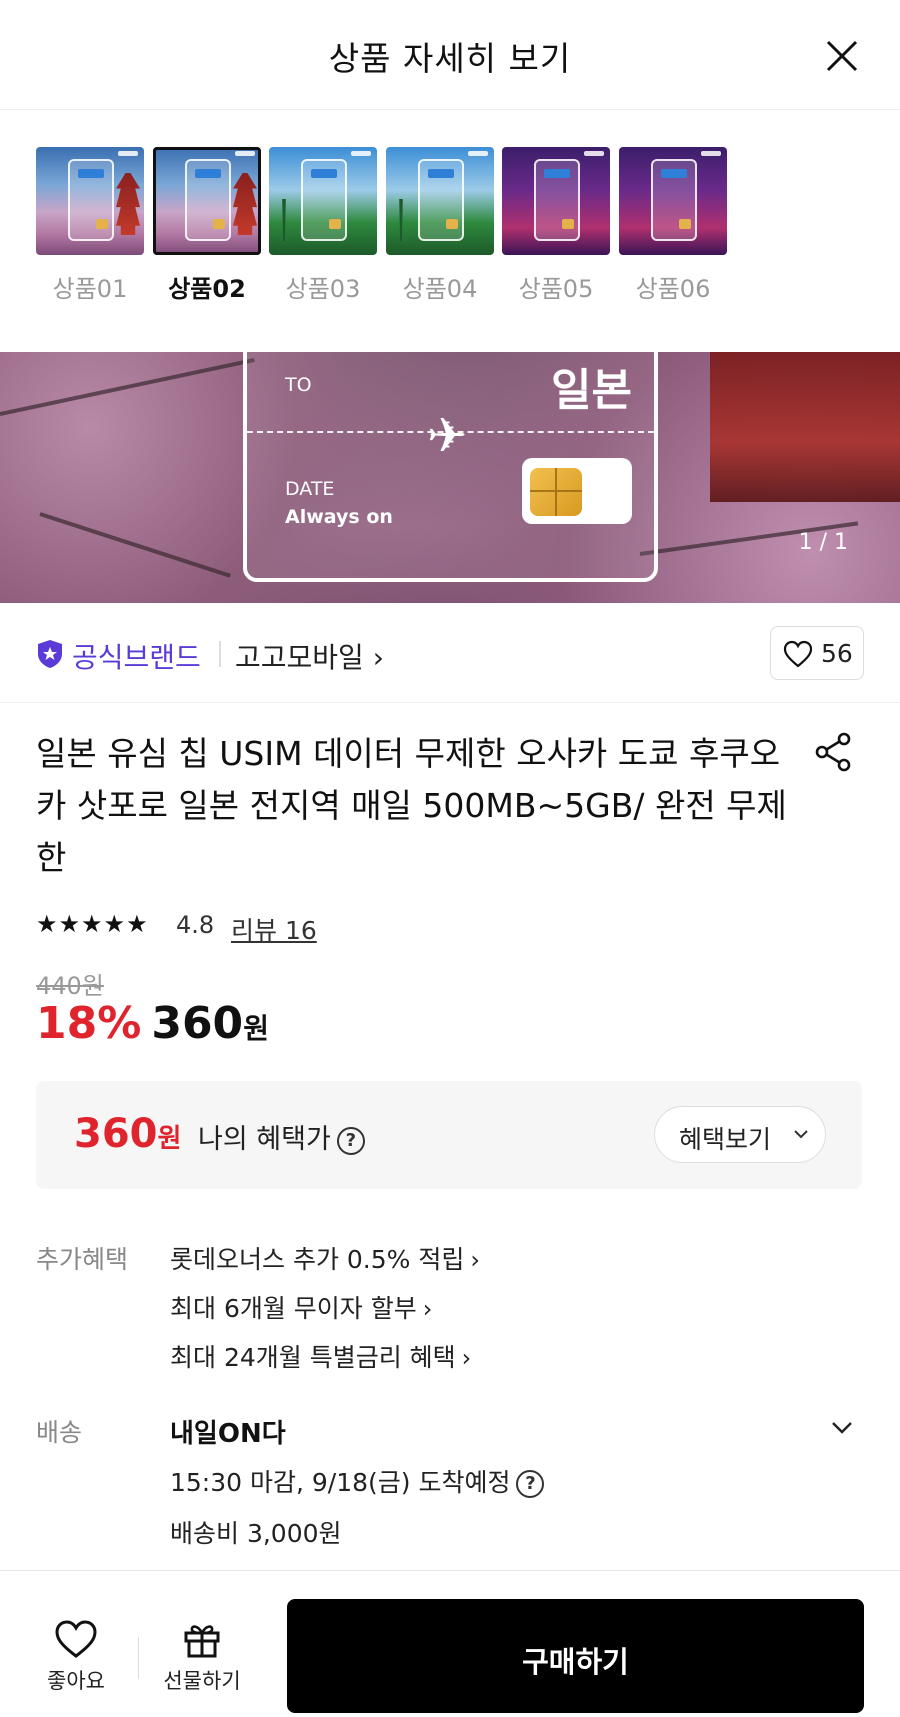  I want to click on benefit-label: 나의 혜택가?, so click(281, 1136).